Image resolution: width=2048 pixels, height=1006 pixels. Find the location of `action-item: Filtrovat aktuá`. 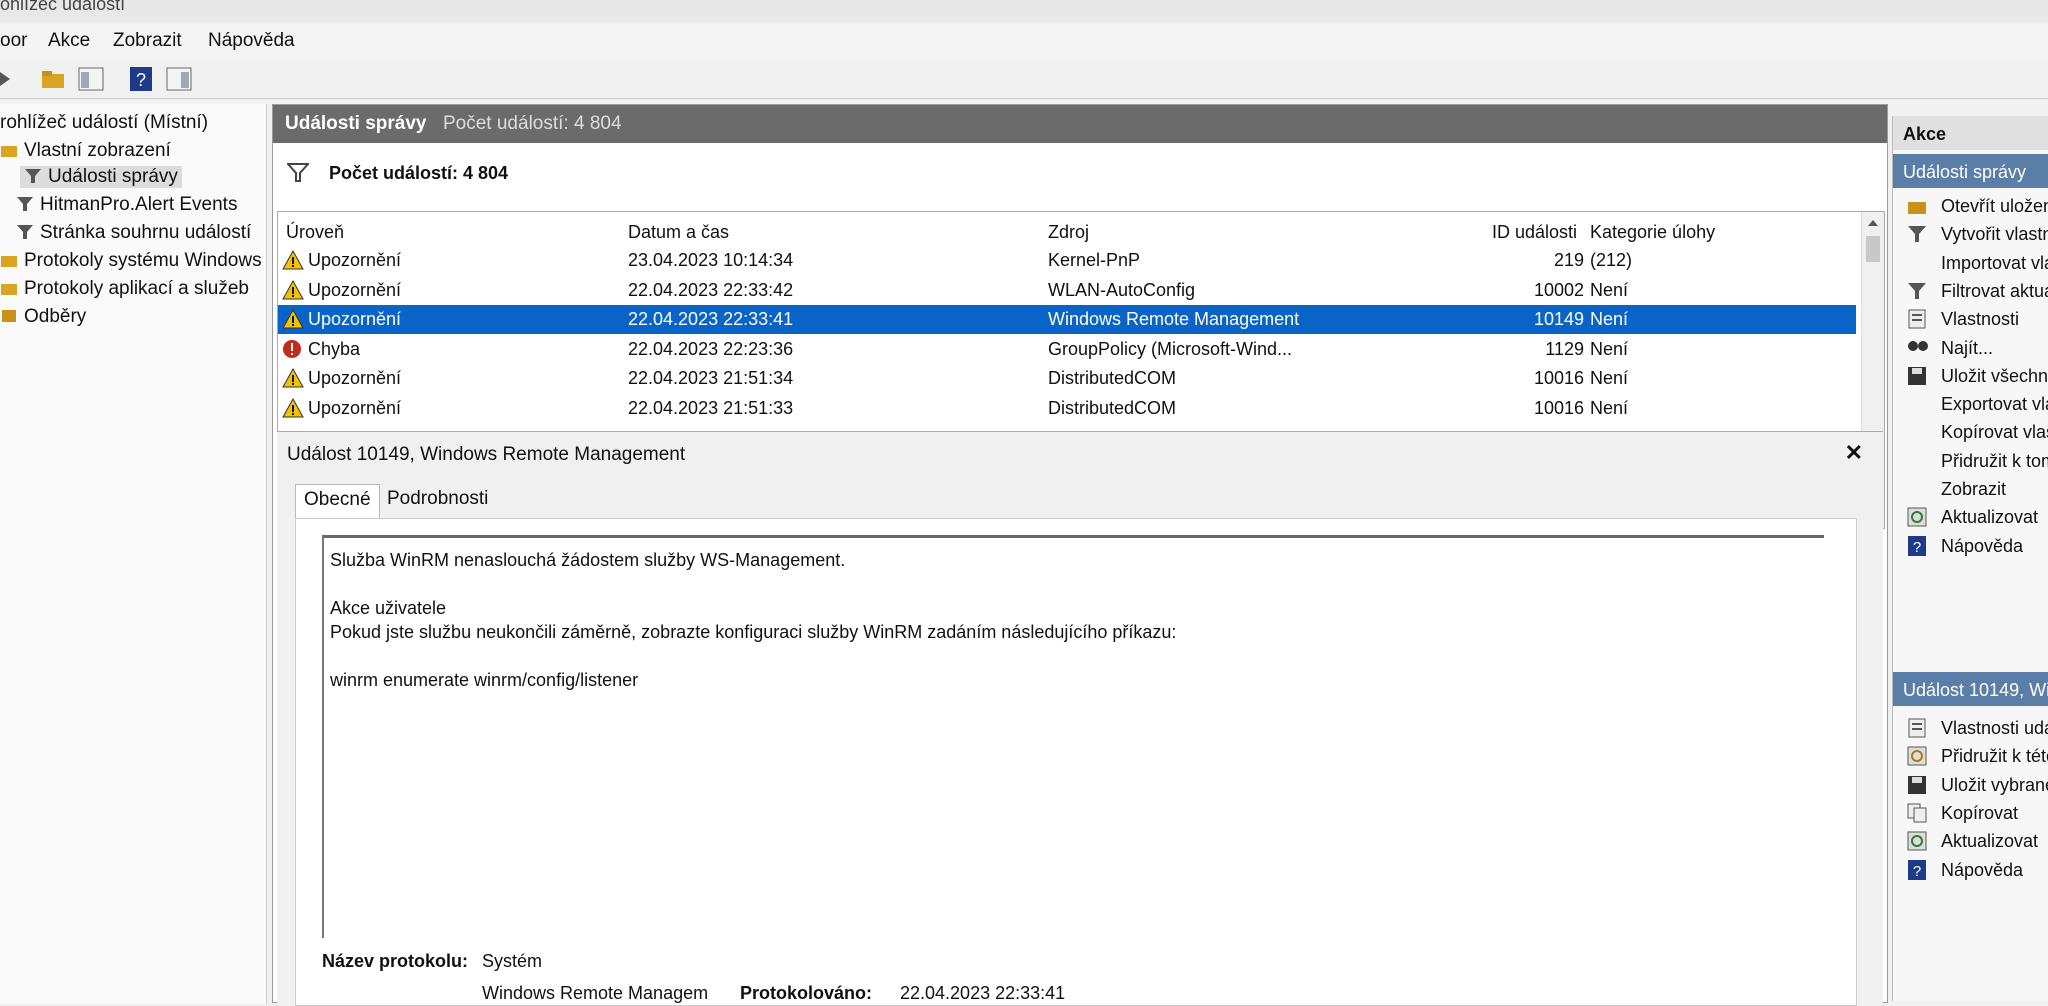

action-item: Filtrovat aktuá is located at coordinates (1970, 292).